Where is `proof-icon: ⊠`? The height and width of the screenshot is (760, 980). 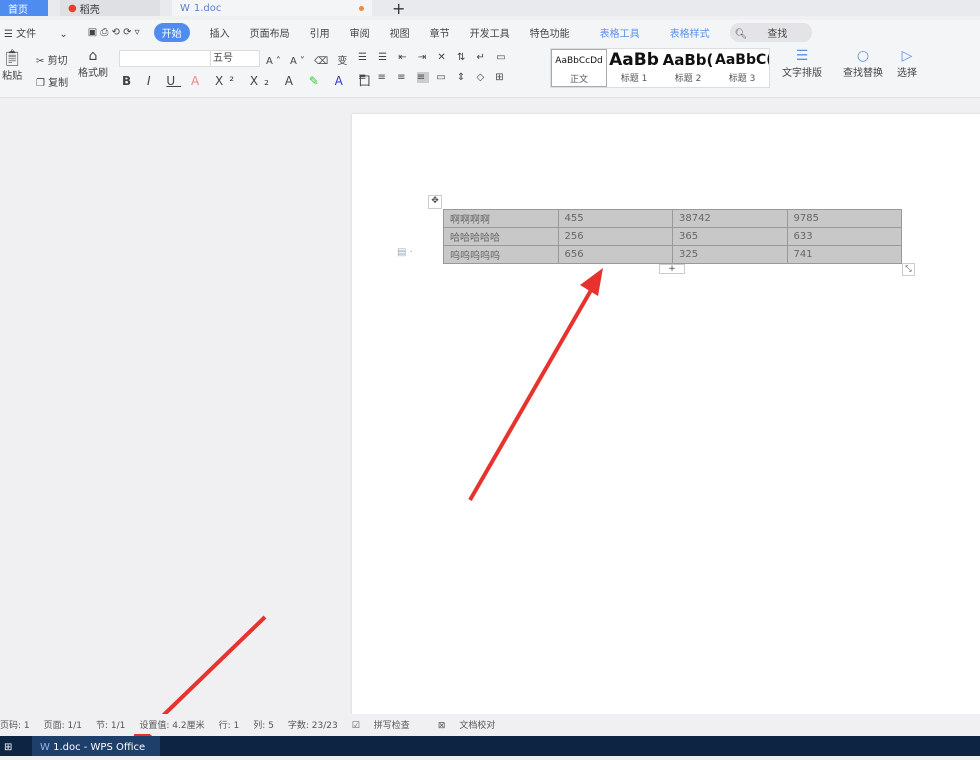 proof-icon: ⊠ is located at coordinates (441, 725).